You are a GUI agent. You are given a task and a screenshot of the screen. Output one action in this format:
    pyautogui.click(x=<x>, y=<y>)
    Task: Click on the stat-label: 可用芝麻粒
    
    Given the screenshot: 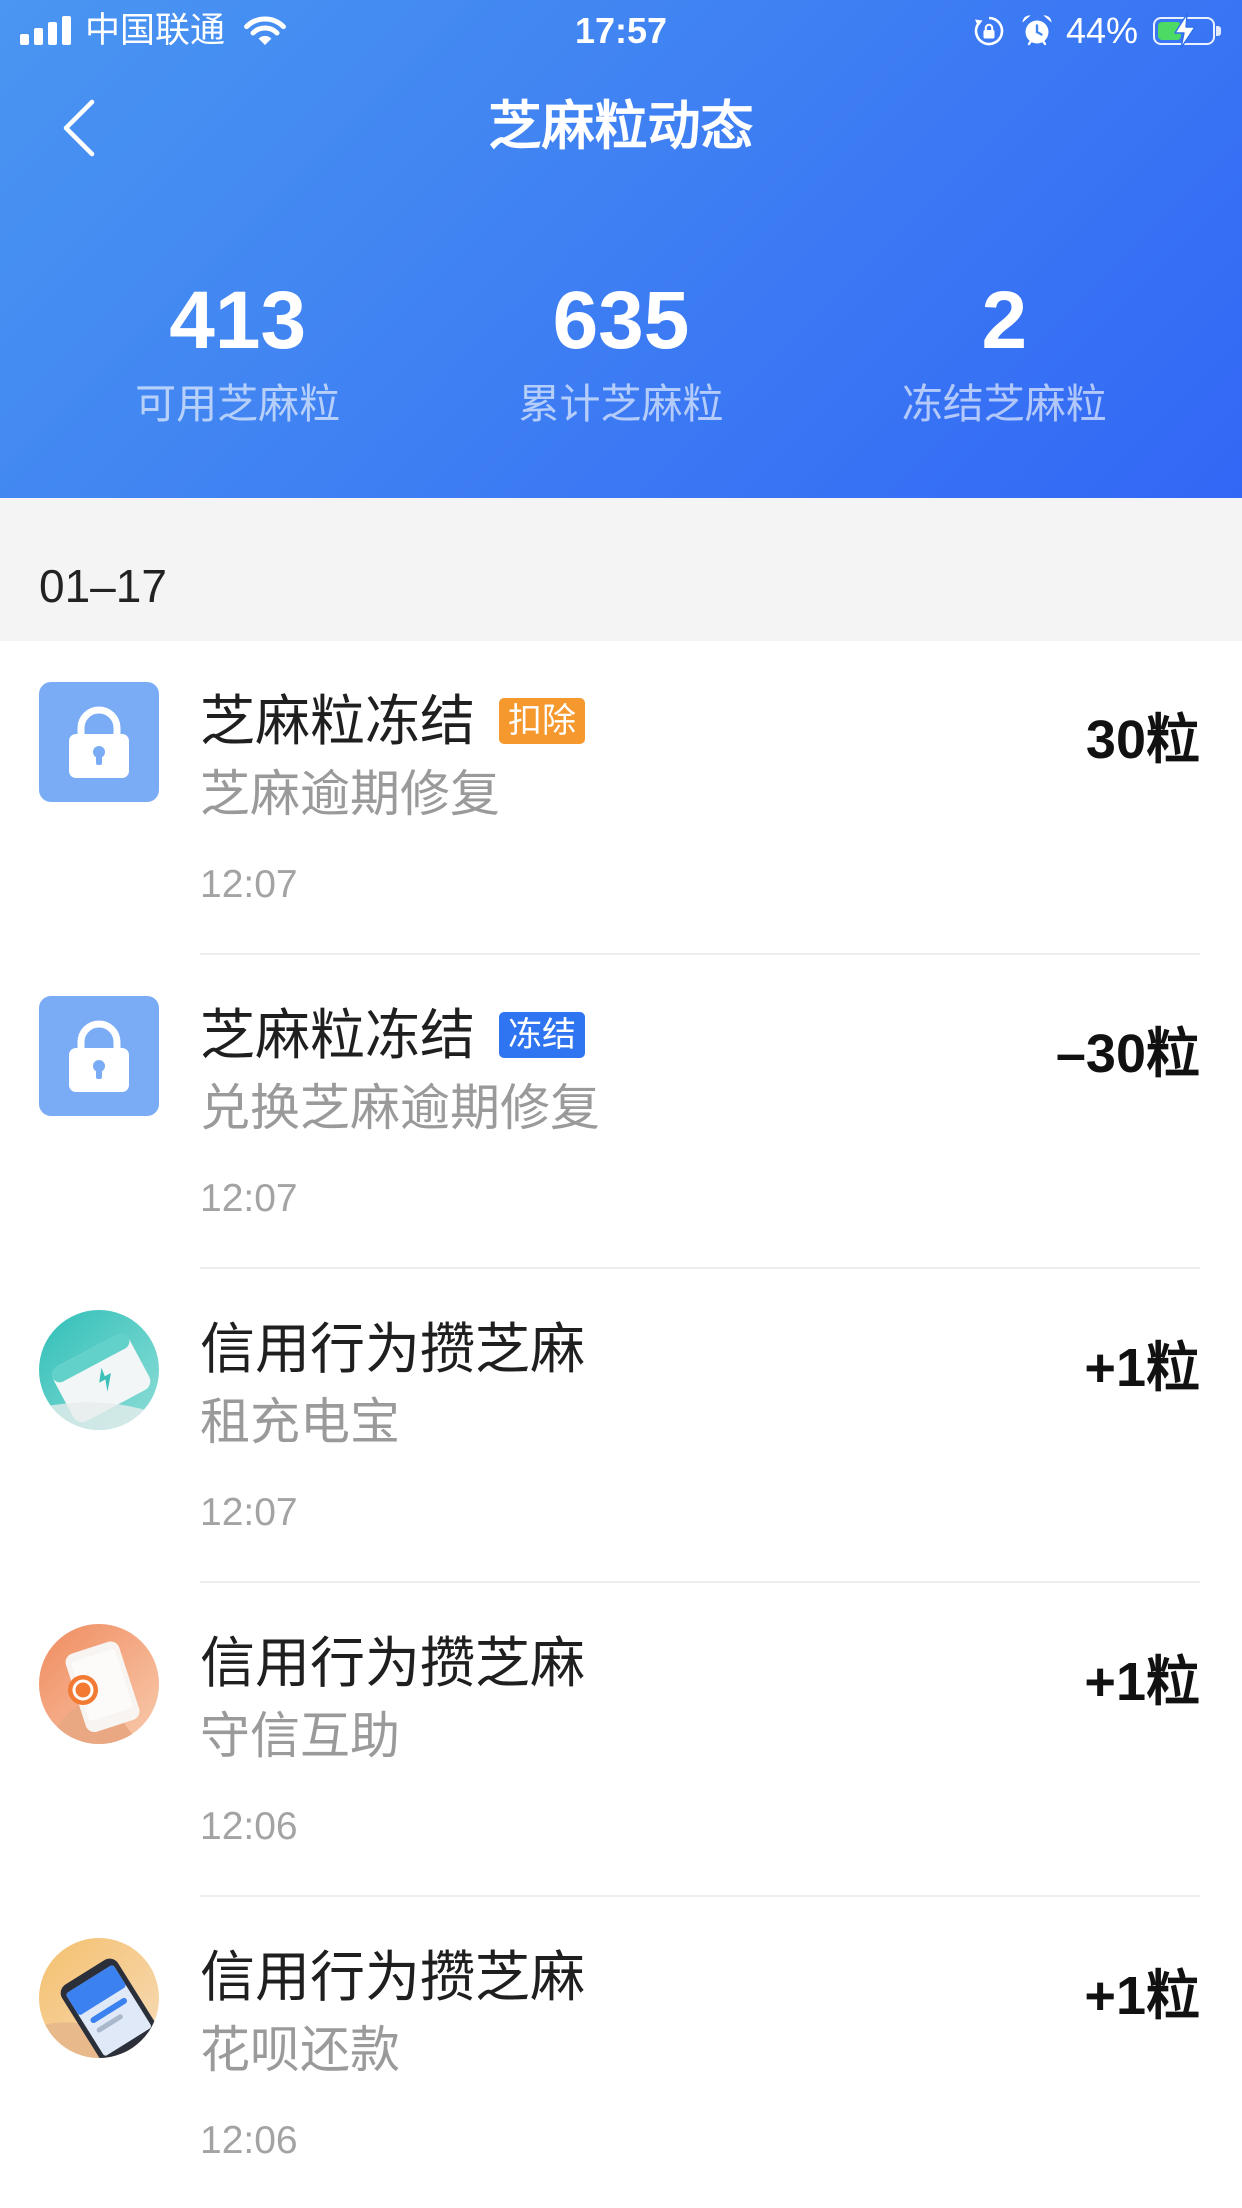 What is the action you would take?
    pyautogui.click(x=238, y=404)
    